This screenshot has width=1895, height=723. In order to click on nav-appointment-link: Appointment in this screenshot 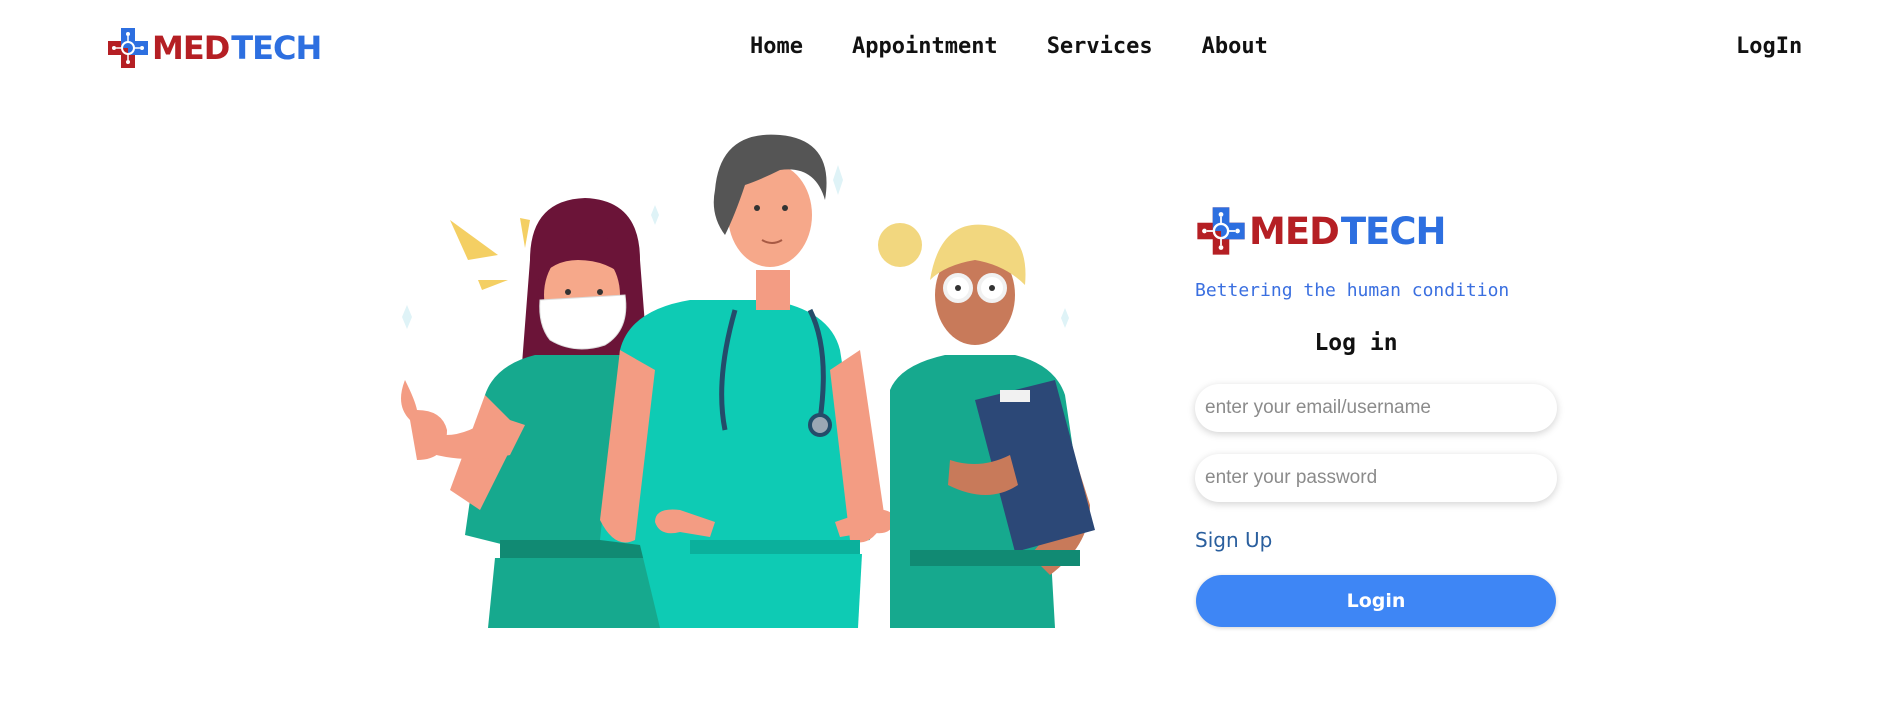, I will do `click(925, 47)`.